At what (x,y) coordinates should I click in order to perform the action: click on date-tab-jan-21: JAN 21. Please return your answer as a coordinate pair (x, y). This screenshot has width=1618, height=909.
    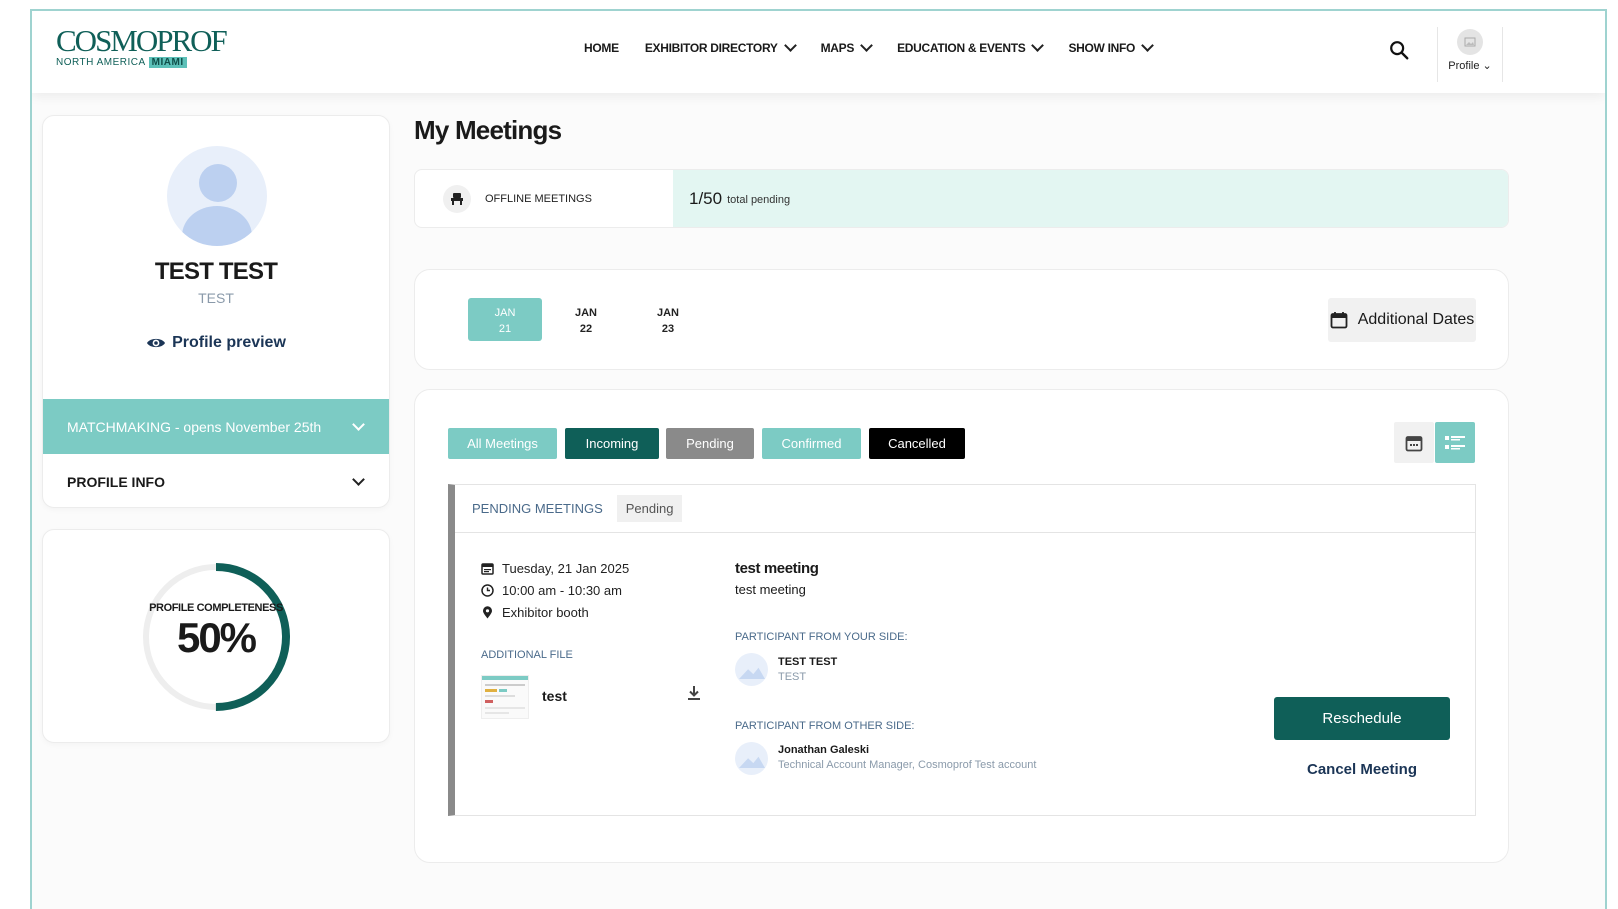
    Looking at the image, I should click on (505, 319).